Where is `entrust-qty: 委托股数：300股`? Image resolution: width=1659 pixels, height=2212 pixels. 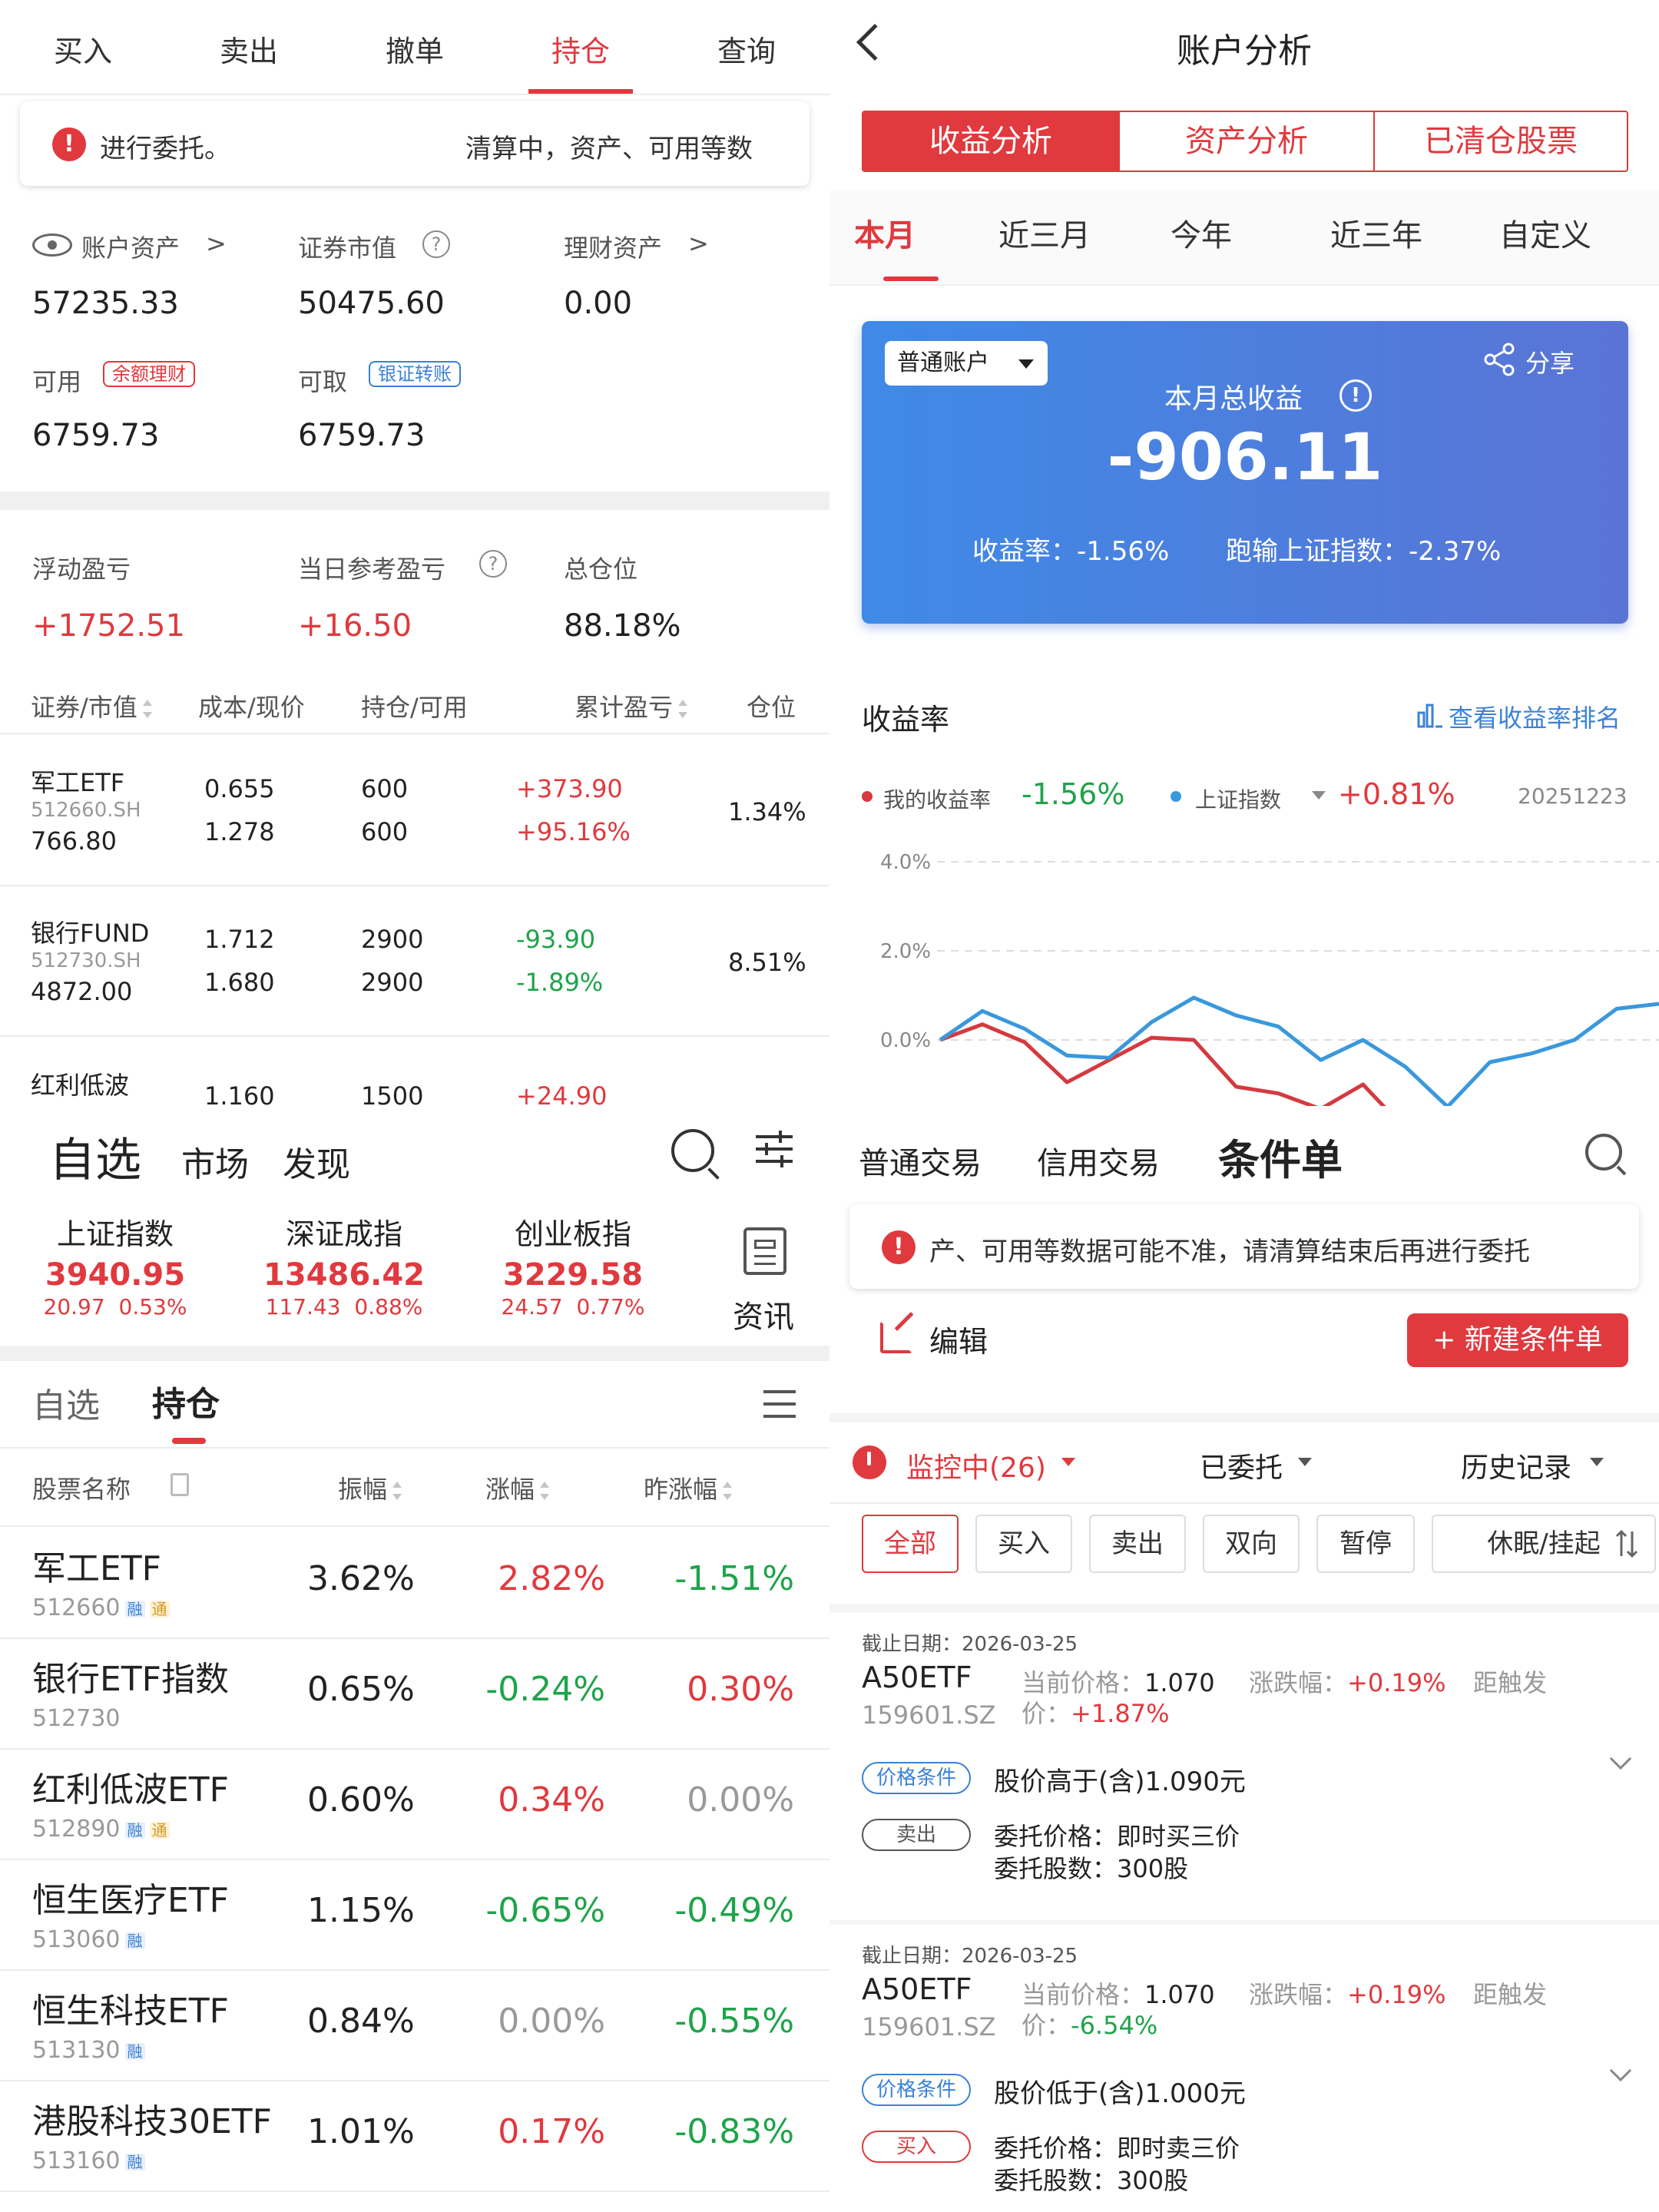 entrust-qty: 委托股数：300股 is located at coordinates (1091, 2180).